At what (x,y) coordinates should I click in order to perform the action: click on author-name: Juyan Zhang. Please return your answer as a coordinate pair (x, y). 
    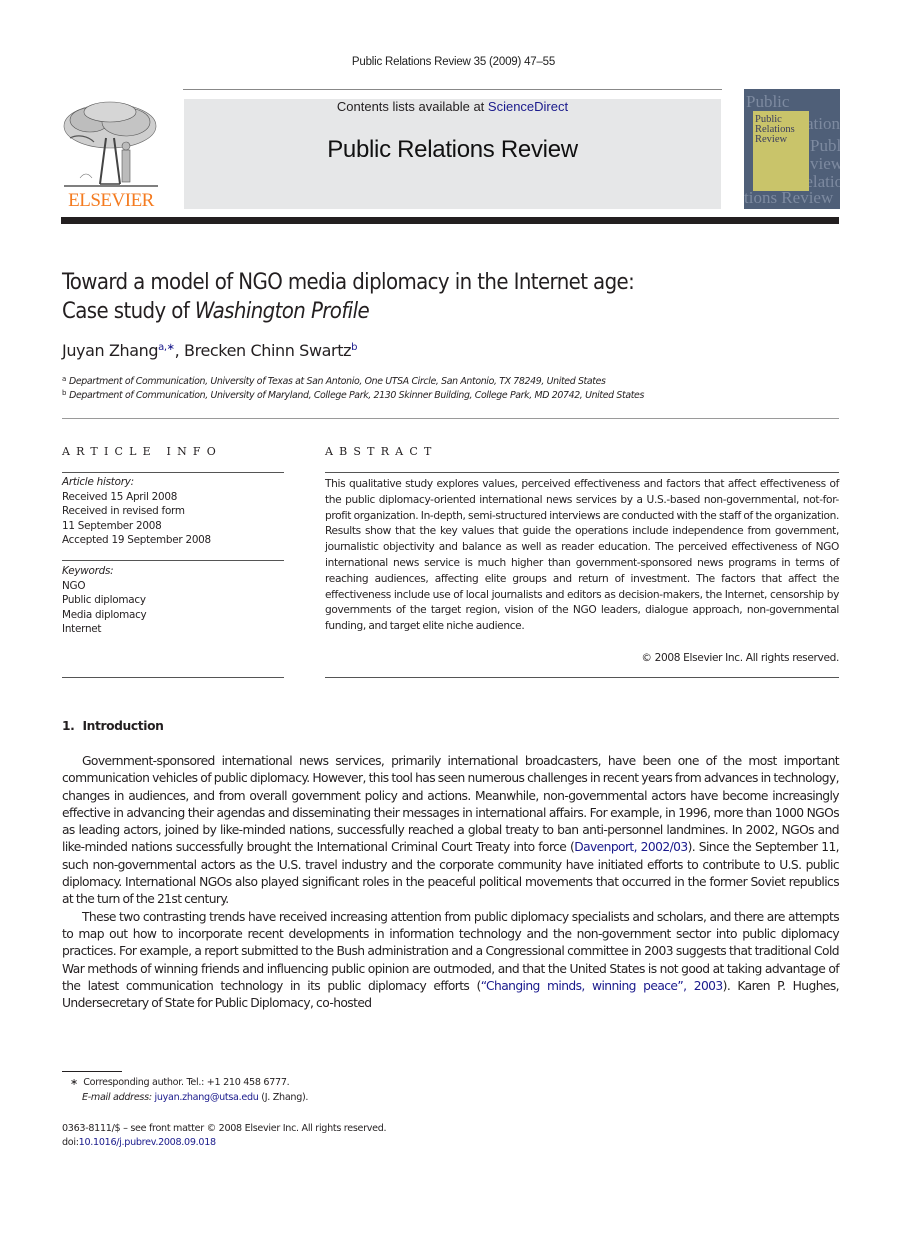
    Looking at the image, I should click on (110, 350).